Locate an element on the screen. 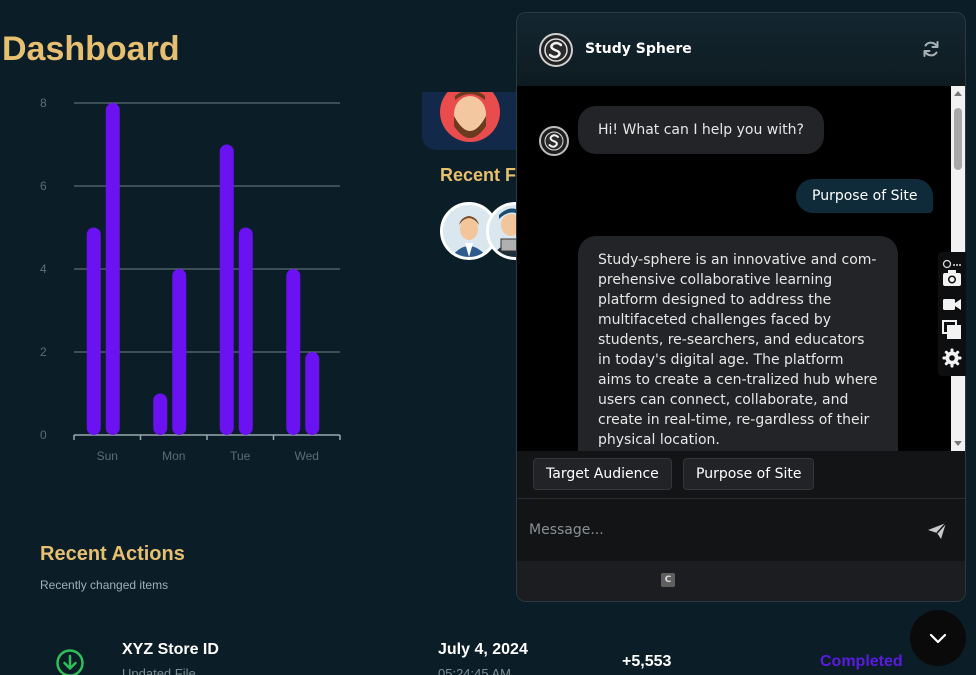  avatar-bearded-man is located at coordinates (470, 117).